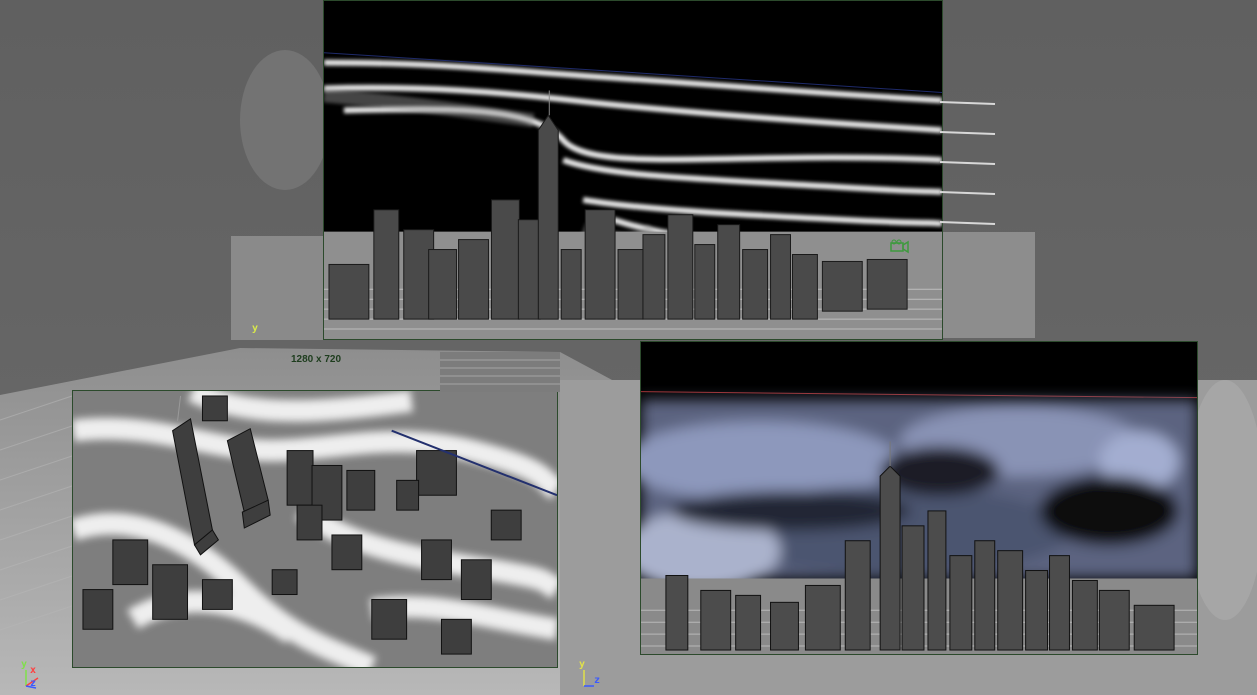 This screenshot has width=1257, height=695. What do you see at coordinates (899, 246) in the screenshot?
I see `camera-icon` at bounding box center [899, 246].